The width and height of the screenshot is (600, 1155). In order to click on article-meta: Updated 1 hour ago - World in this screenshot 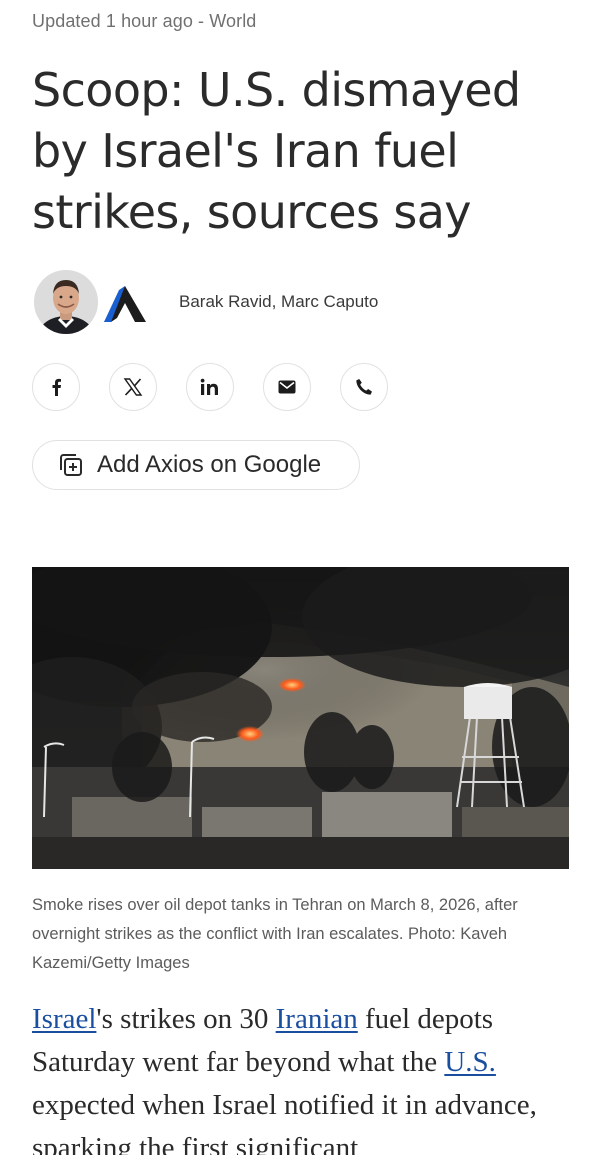, I will do `click(144, 21)`.